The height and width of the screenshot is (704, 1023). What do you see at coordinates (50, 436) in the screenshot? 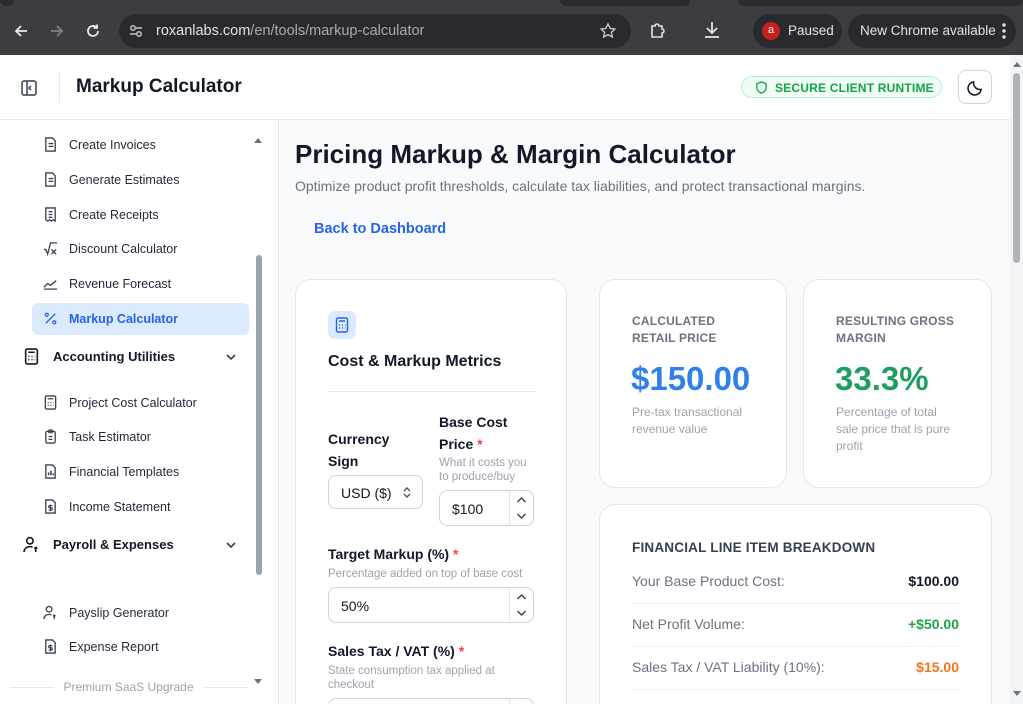
I see `clipboard-icon` at bounding box center [50, 436].